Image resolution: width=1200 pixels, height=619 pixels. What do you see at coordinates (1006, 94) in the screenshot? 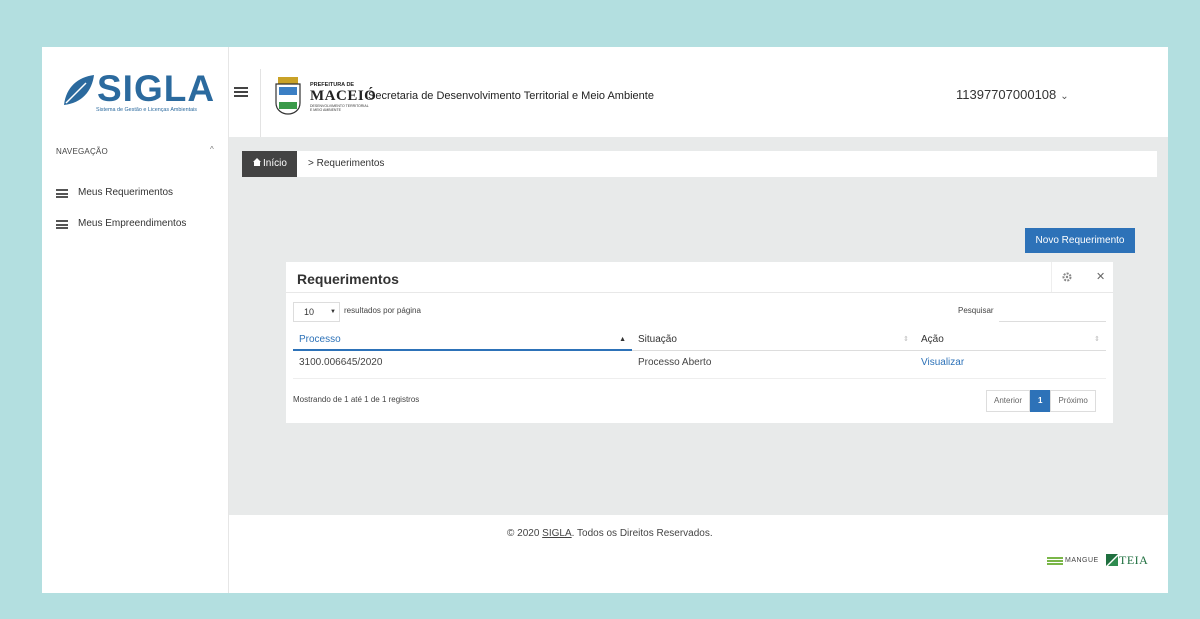
I see `user-id: 11397707000108` at bounding box center [1006, 94].